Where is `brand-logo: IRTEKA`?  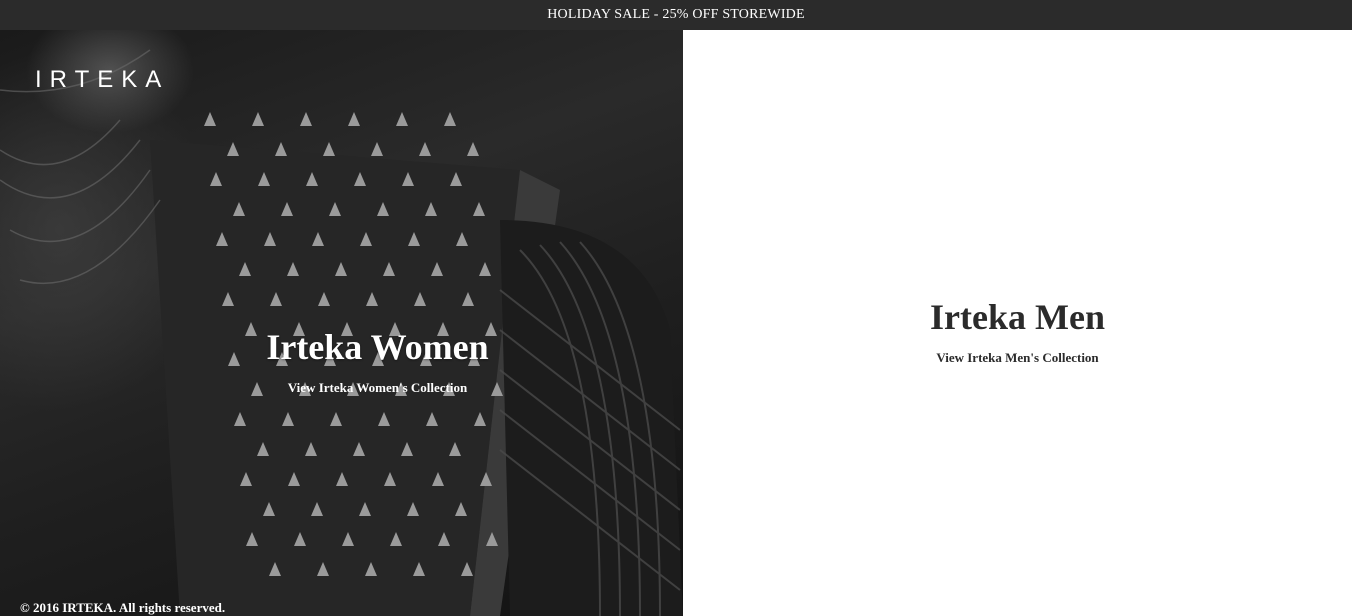 brand-logo: IRTEKA is located at coordinates (102, 80).